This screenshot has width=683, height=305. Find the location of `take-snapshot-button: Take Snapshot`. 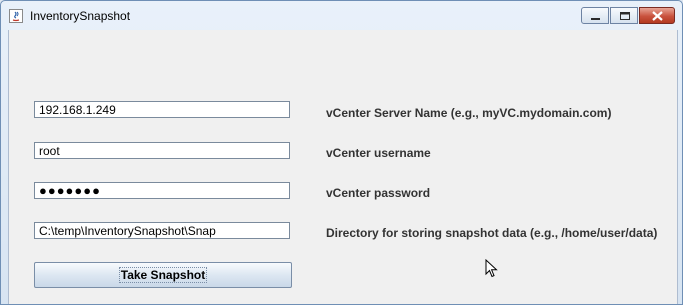

take-snapshot-button: Take Snapshot is located at coordinates (163, 275).